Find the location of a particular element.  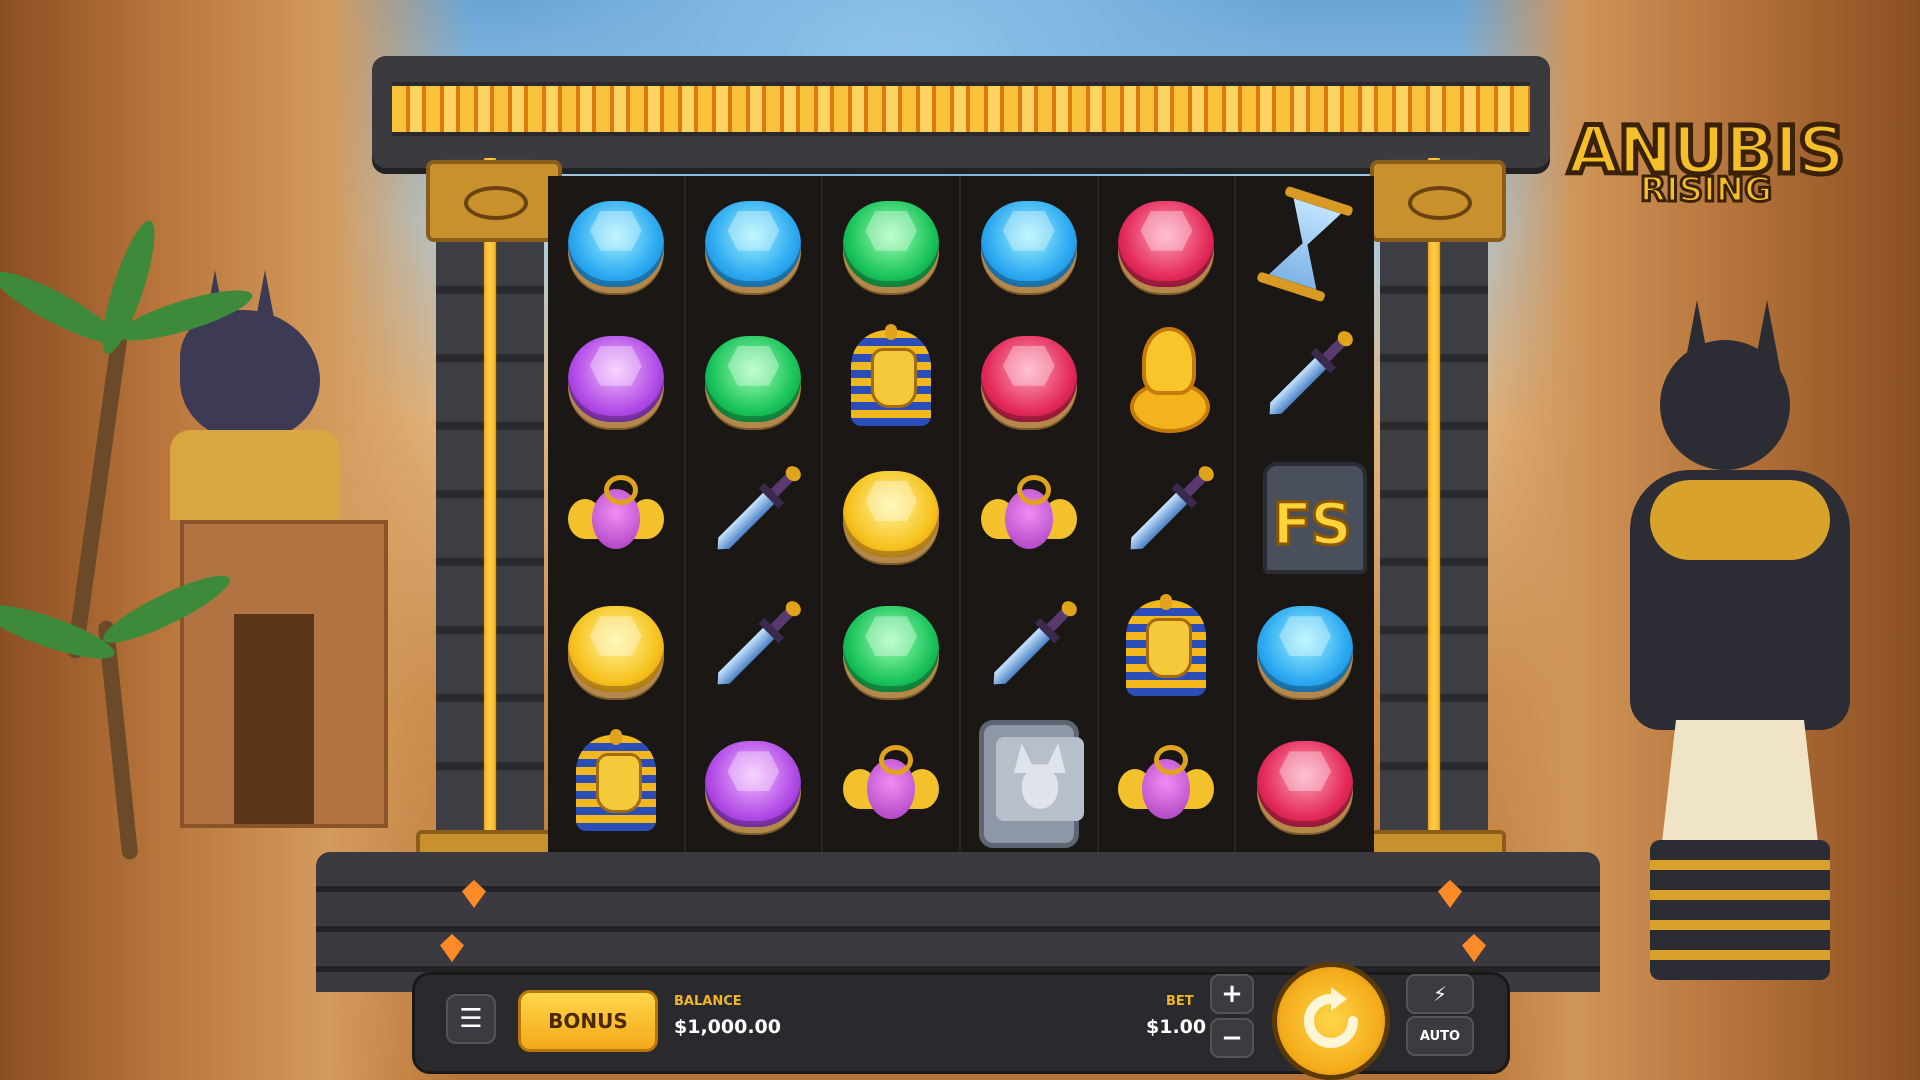

bonus-button: BONUS is located at coordinates (588, 1021).